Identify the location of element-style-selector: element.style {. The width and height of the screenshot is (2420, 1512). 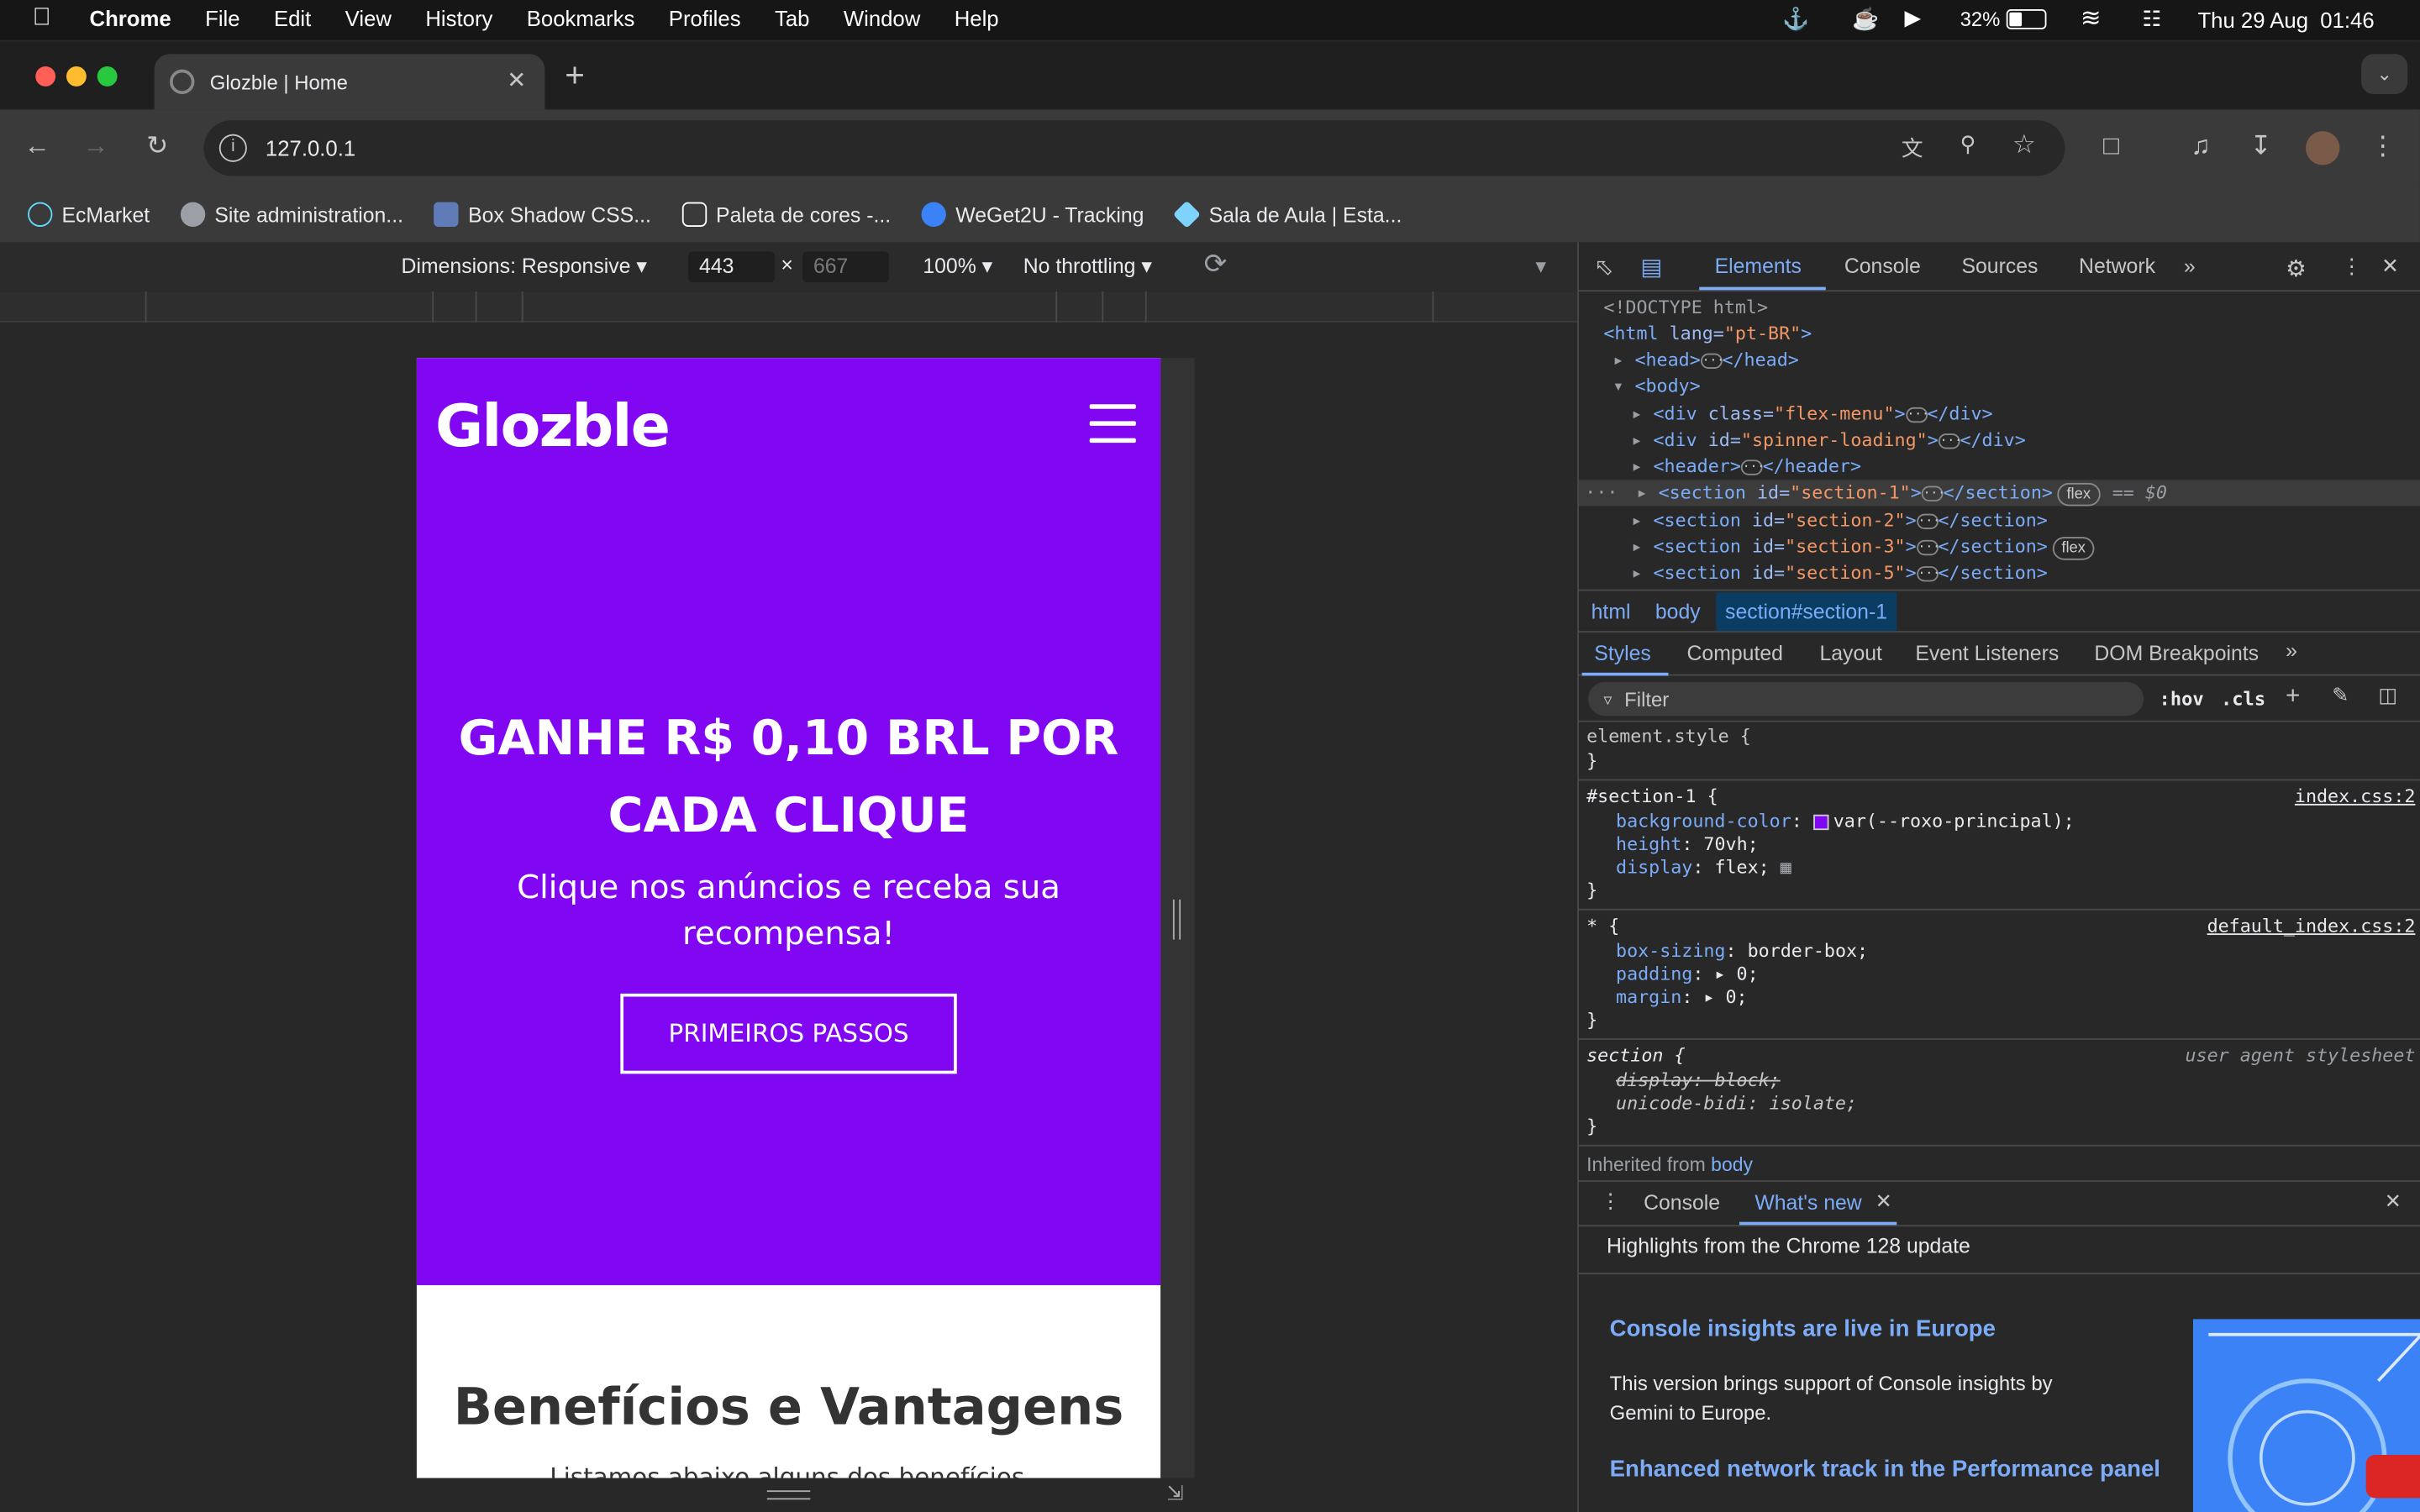
(1668, 736).